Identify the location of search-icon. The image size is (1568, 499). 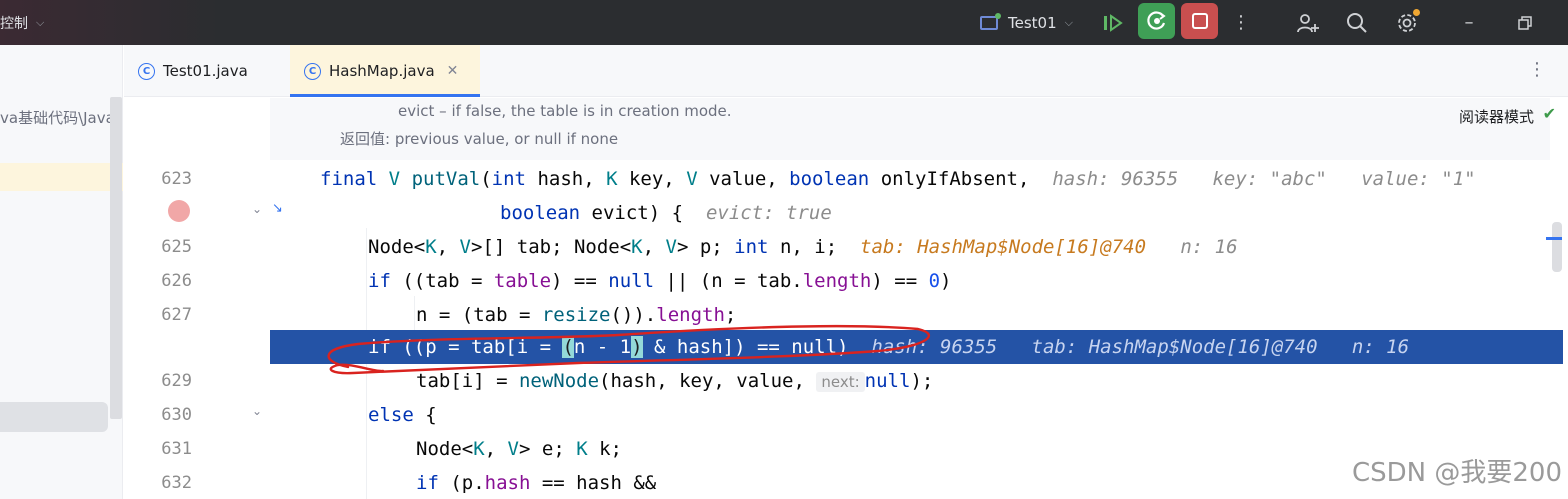
(1357, 22).